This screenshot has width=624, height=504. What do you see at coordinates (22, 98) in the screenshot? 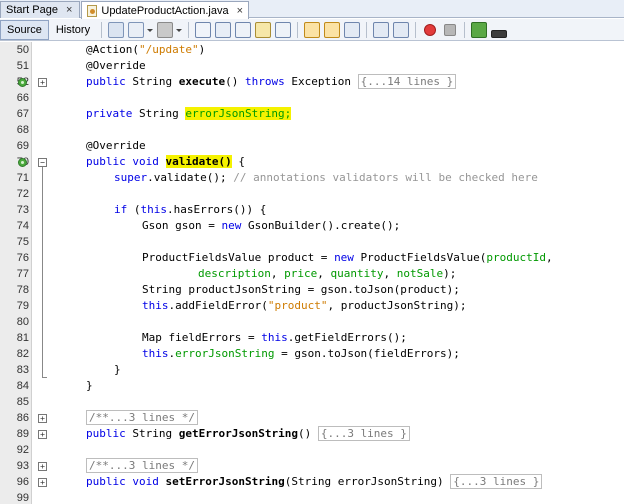
I see `line-number: 66` at bounding box center [22, 98].